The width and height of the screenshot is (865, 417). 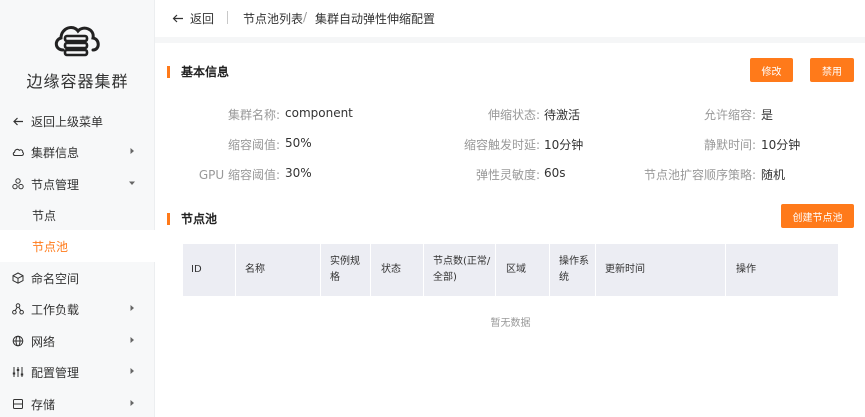 I want to click on expansion-order-strategy-label: 节点池扩容顺序策略:, so click(x=699, y=175).